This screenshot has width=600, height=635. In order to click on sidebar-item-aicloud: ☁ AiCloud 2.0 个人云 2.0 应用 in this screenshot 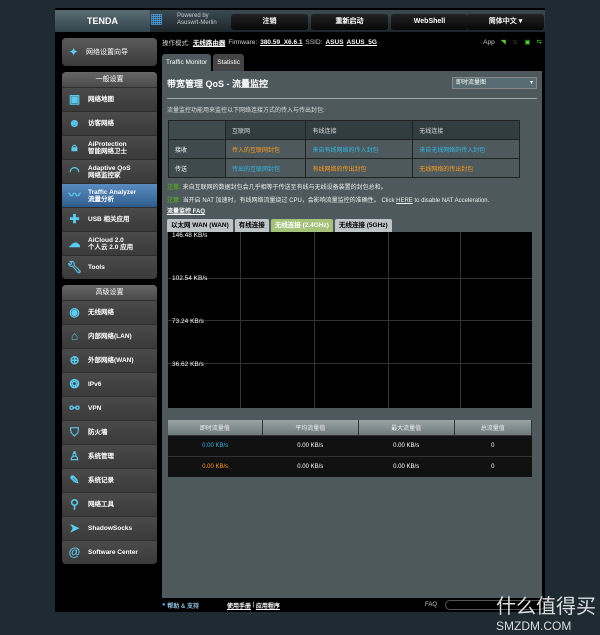, I will do `click(109, 243)`.